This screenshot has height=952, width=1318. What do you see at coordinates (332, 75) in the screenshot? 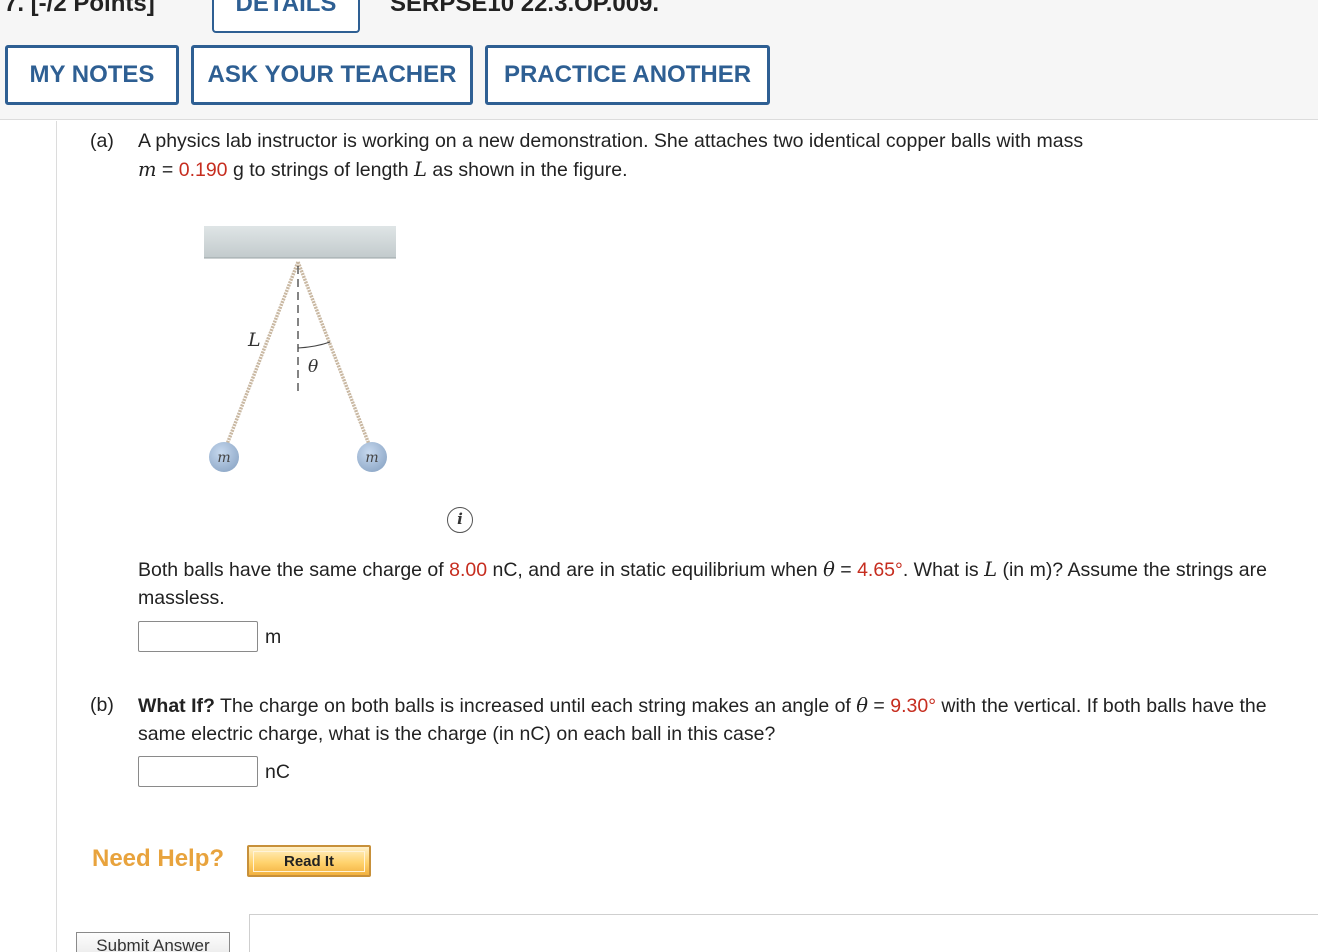
I see `ask-your-teacher-button: ASK YOUR TEACHER` at bounding box center [332, 75].